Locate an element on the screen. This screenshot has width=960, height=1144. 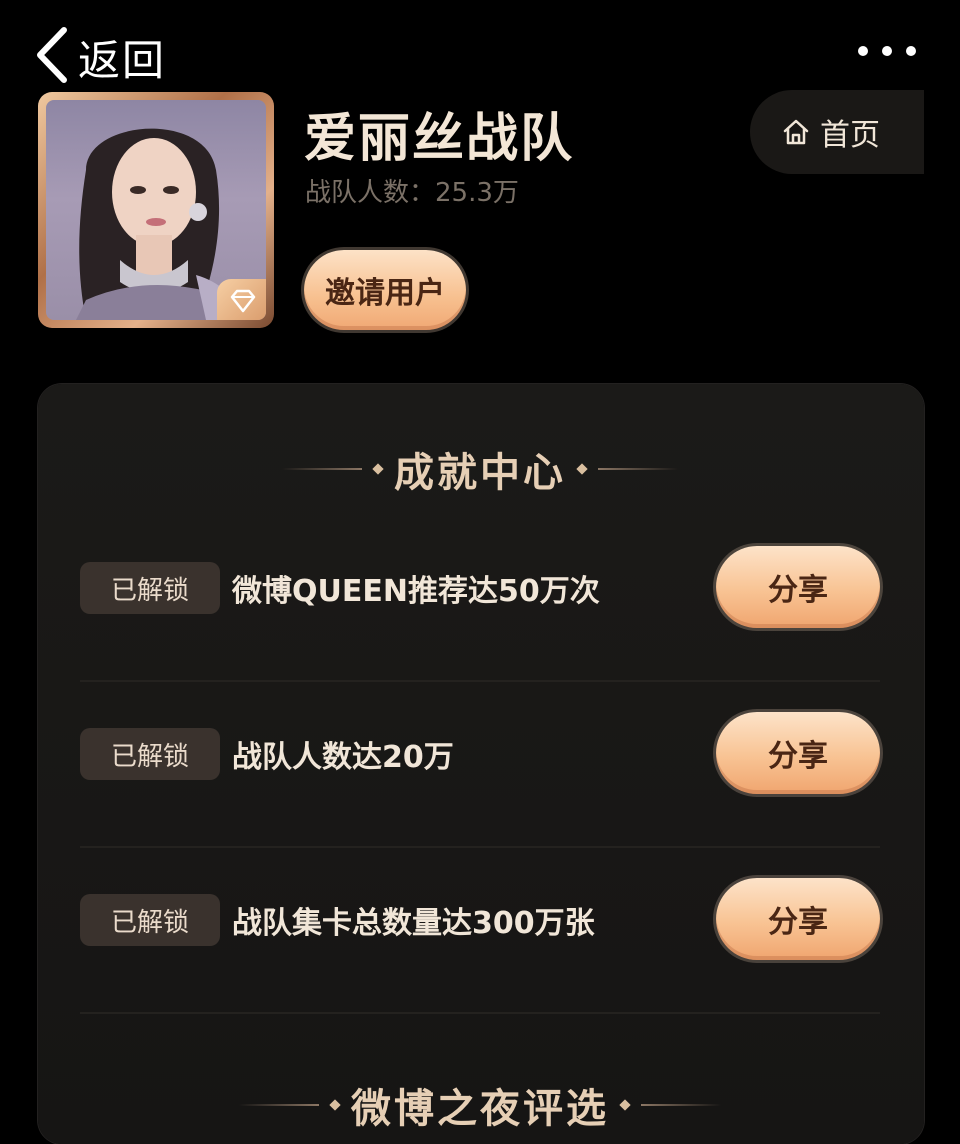
weibo-night-section-title: 微博之夜评选 is located at coordinates (480, 1105).